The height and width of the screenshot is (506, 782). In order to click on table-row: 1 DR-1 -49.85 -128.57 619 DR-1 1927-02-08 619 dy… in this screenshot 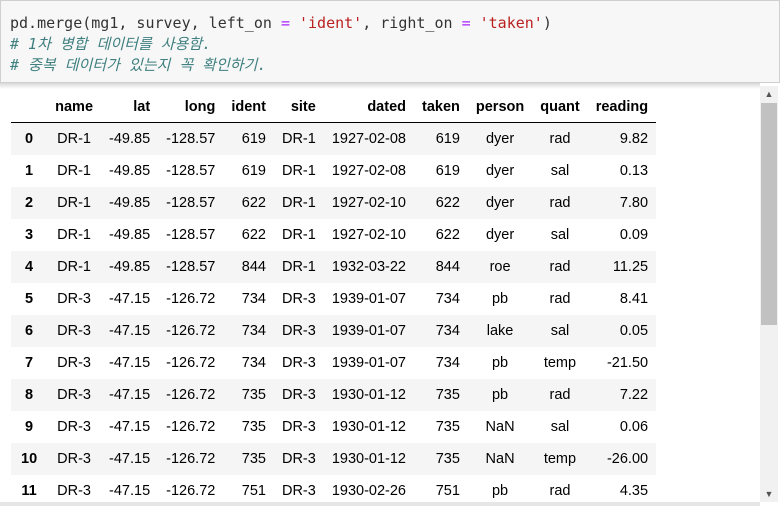, I will do `click(333, 171)`.